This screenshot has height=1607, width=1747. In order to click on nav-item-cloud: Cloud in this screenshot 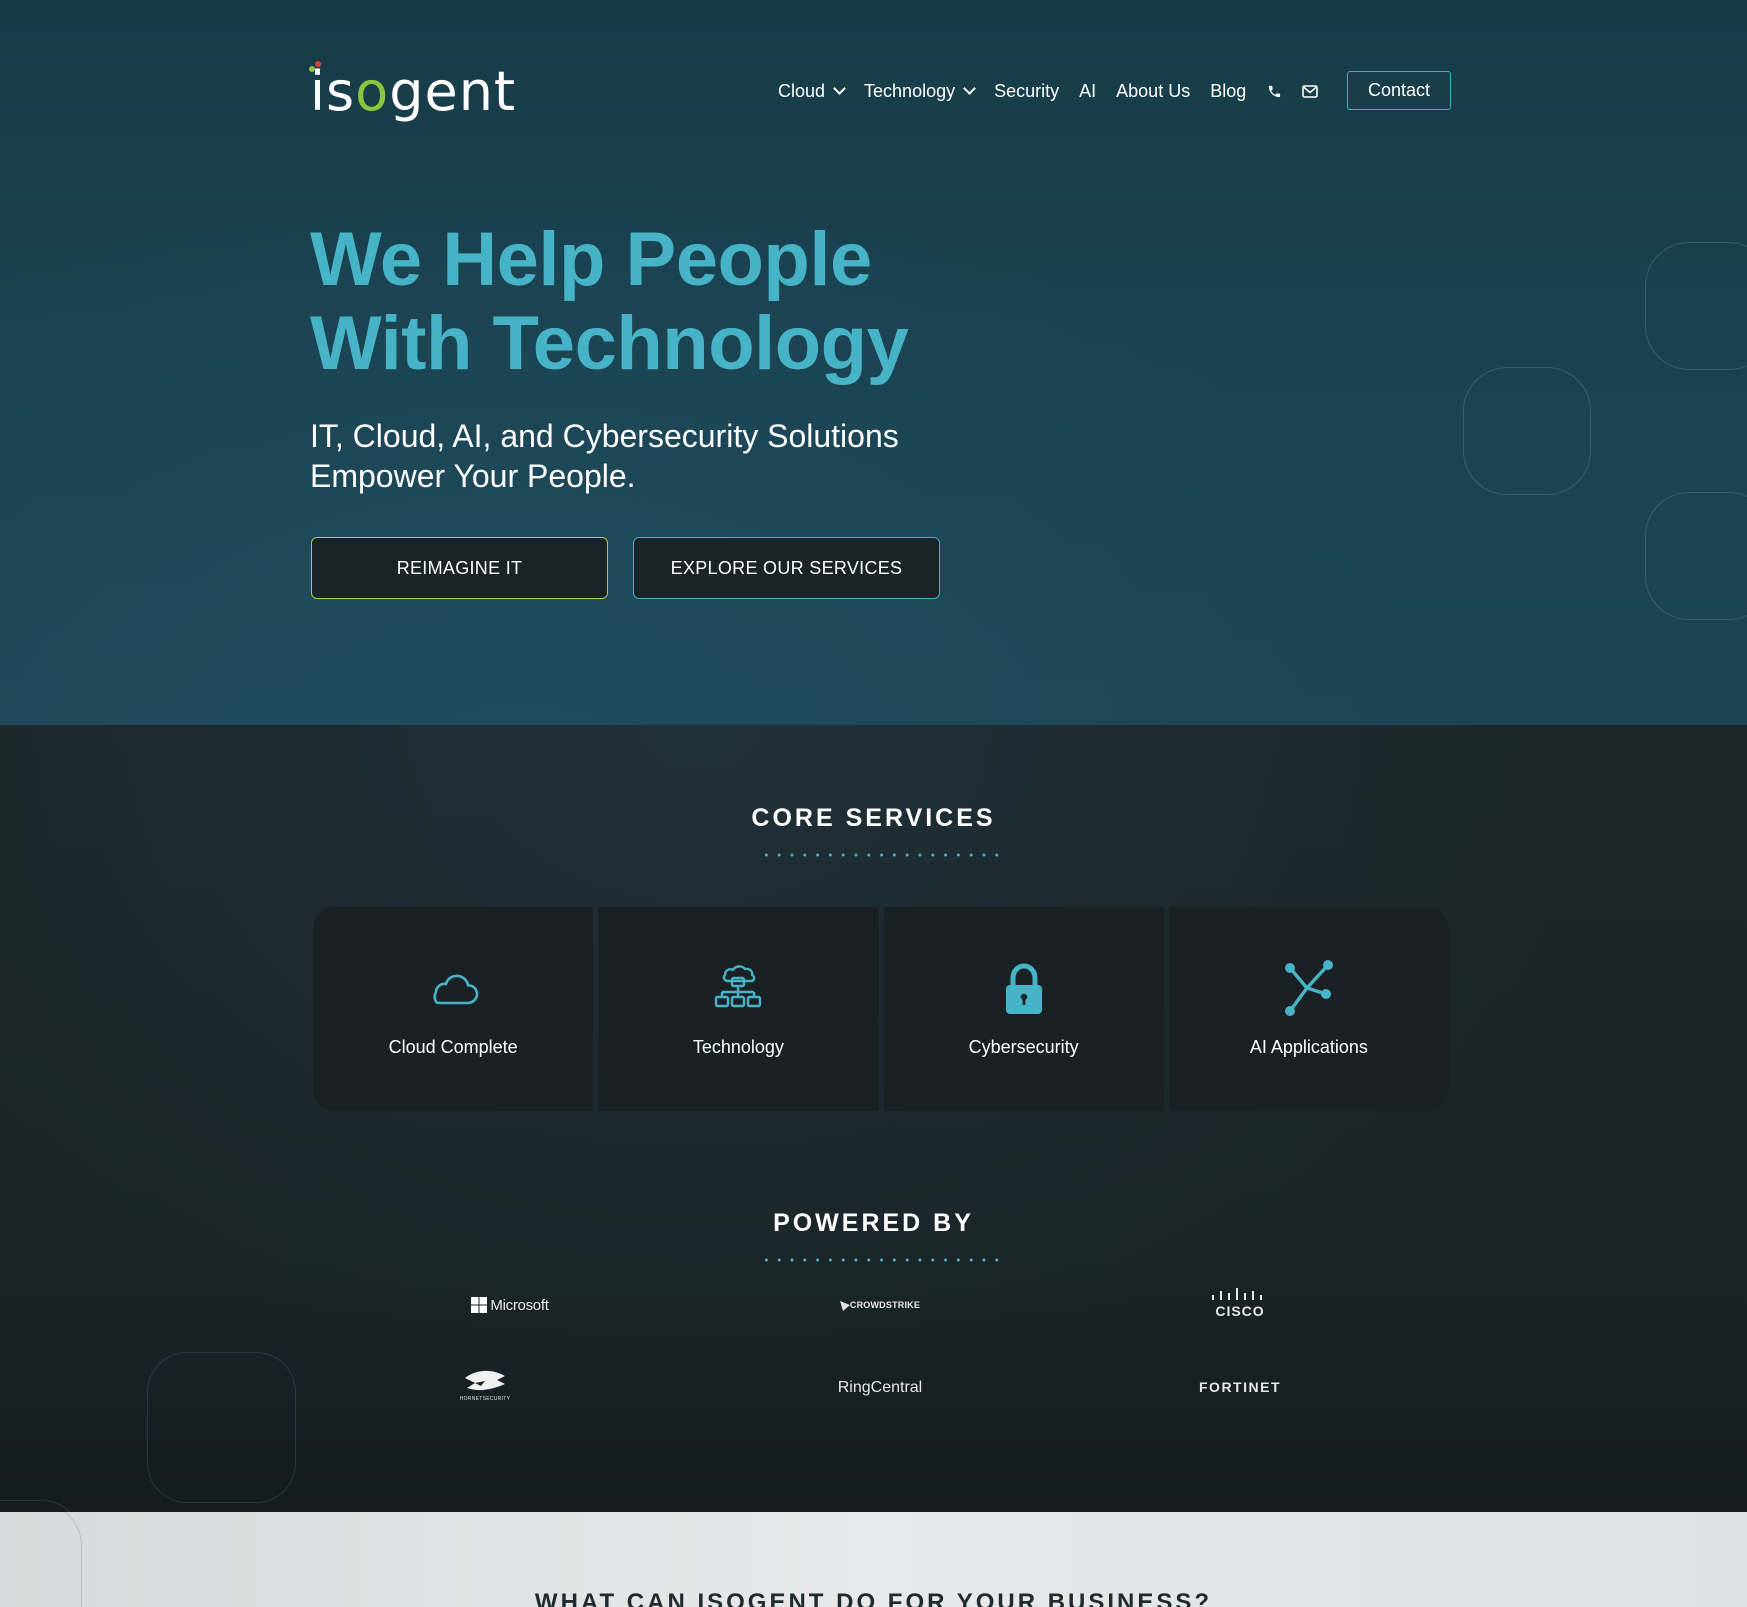, I will do `click(812, 91)`.